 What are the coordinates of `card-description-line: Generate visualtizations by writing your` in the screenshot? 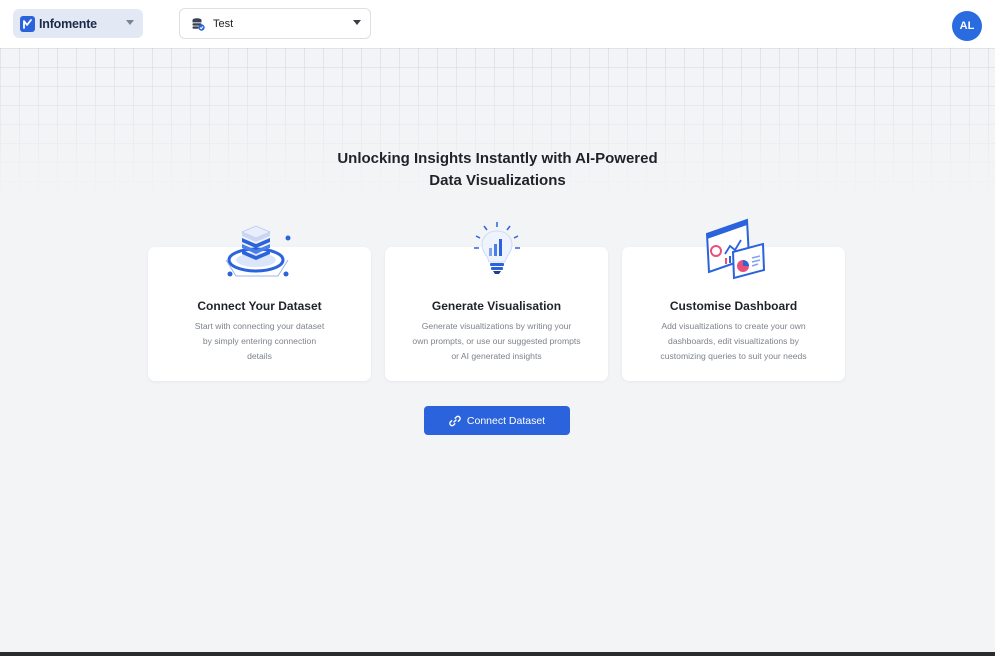 It's located at (496, 326).